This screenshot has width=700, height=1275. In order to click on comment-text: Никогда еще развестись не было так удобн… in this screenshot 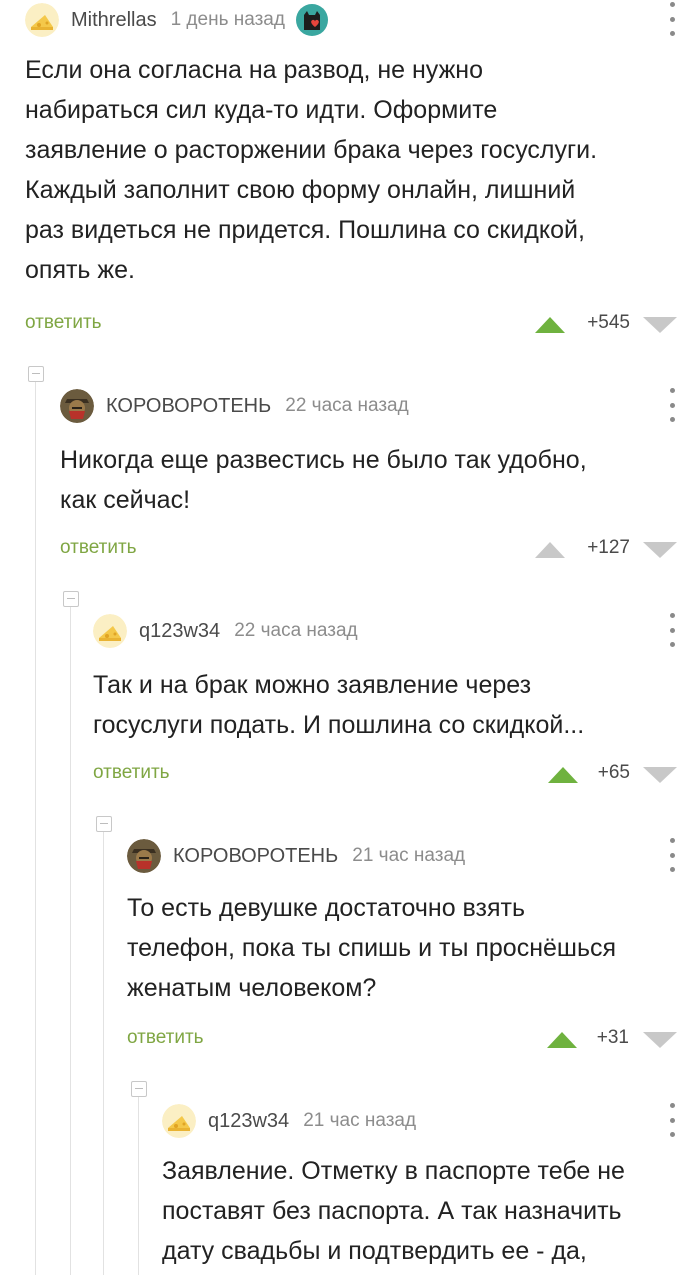, I will do `click(323, 480)`.